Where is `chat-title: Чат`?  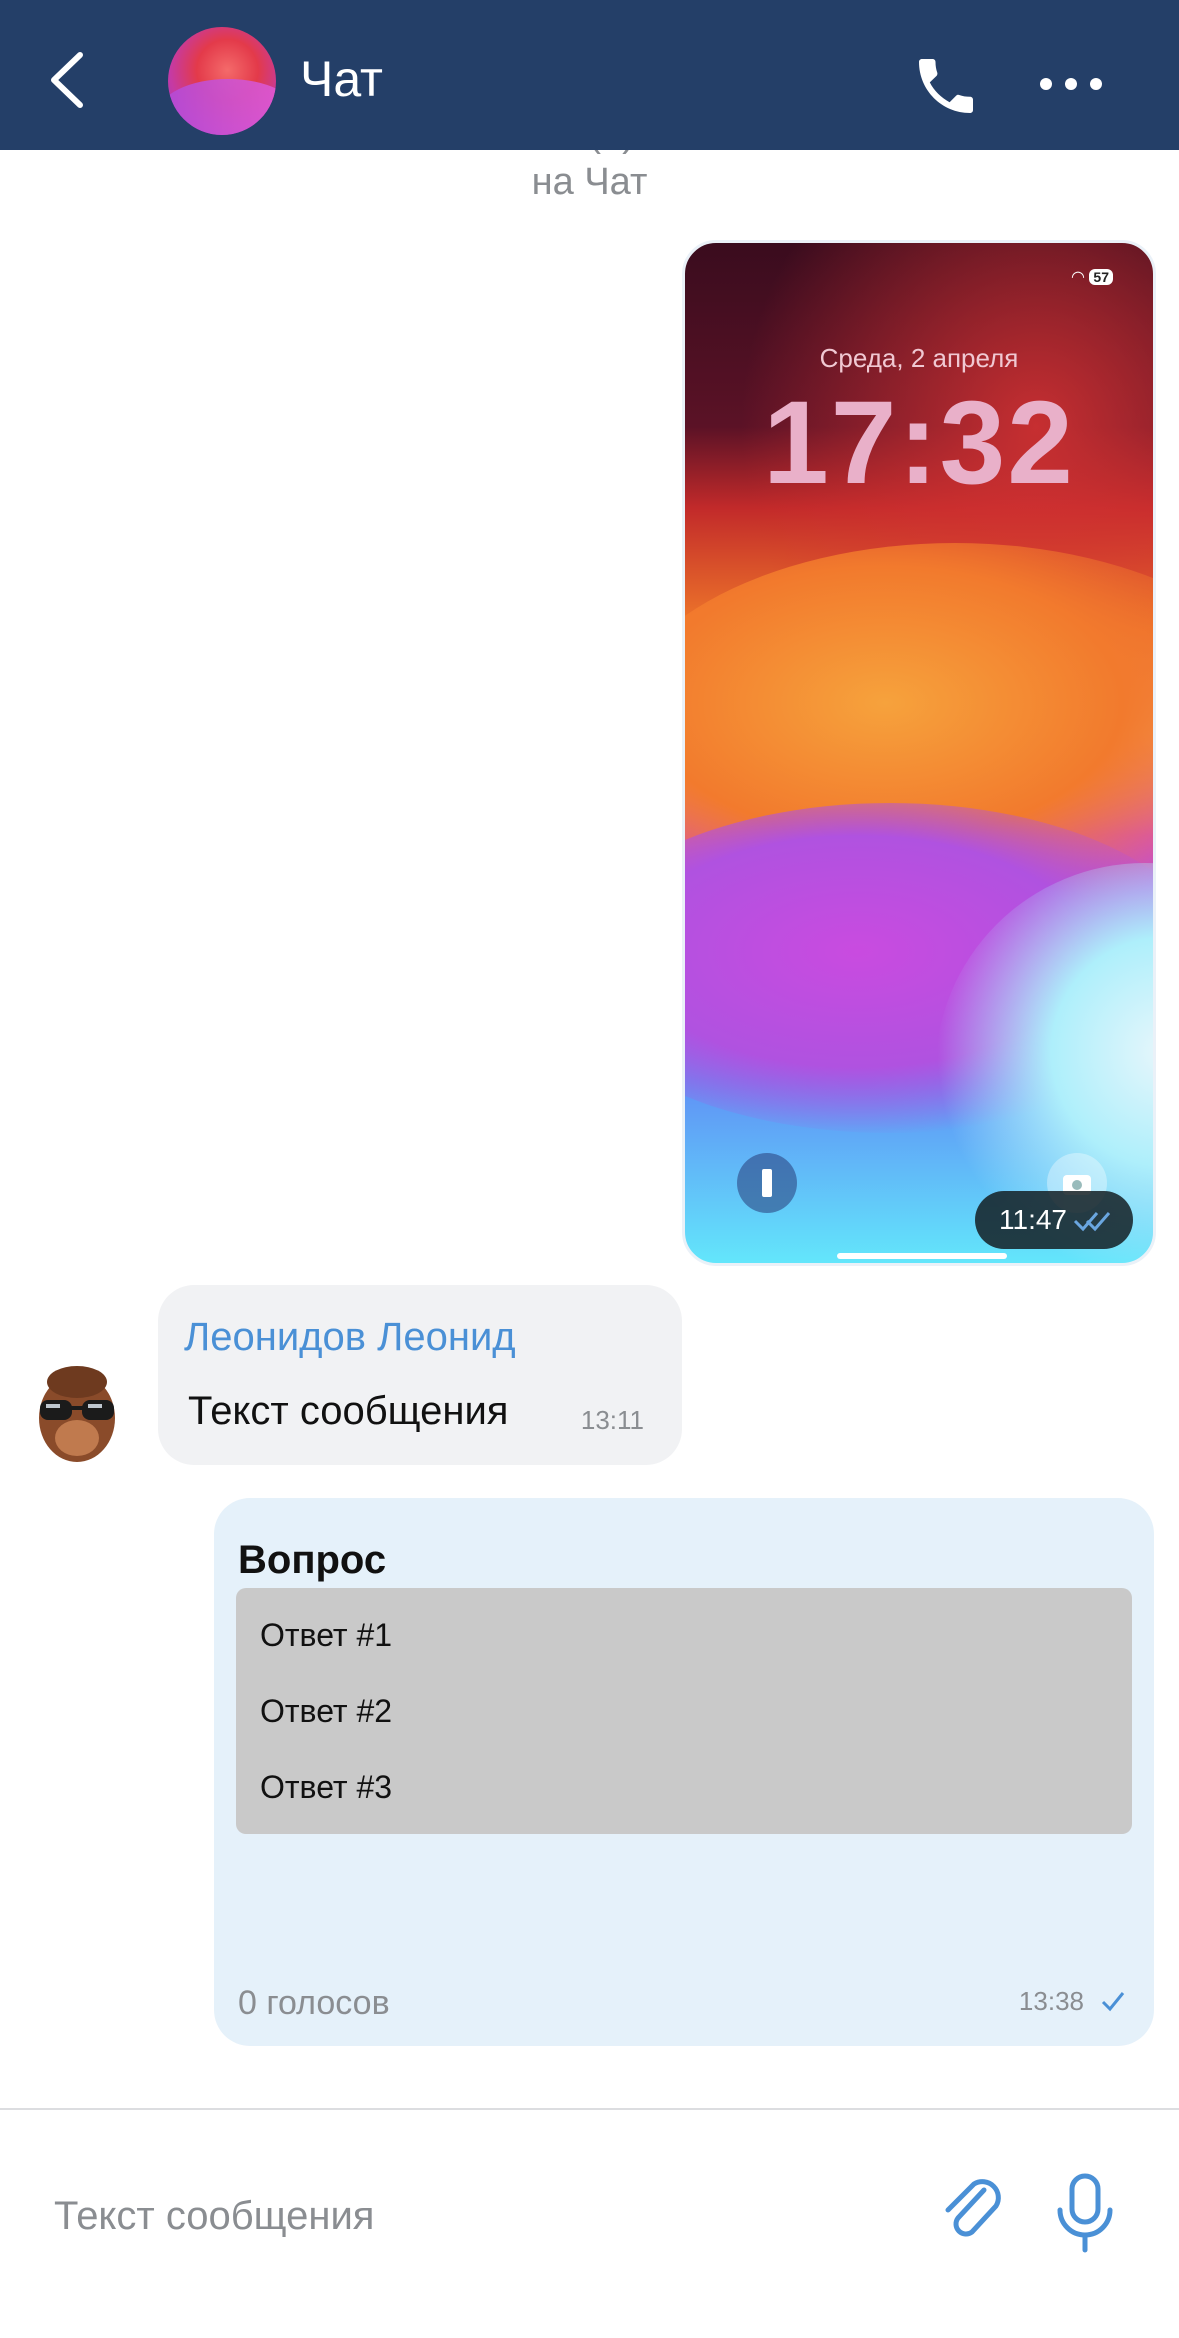
chat-title: Чат is located at coordinates (341, 79).